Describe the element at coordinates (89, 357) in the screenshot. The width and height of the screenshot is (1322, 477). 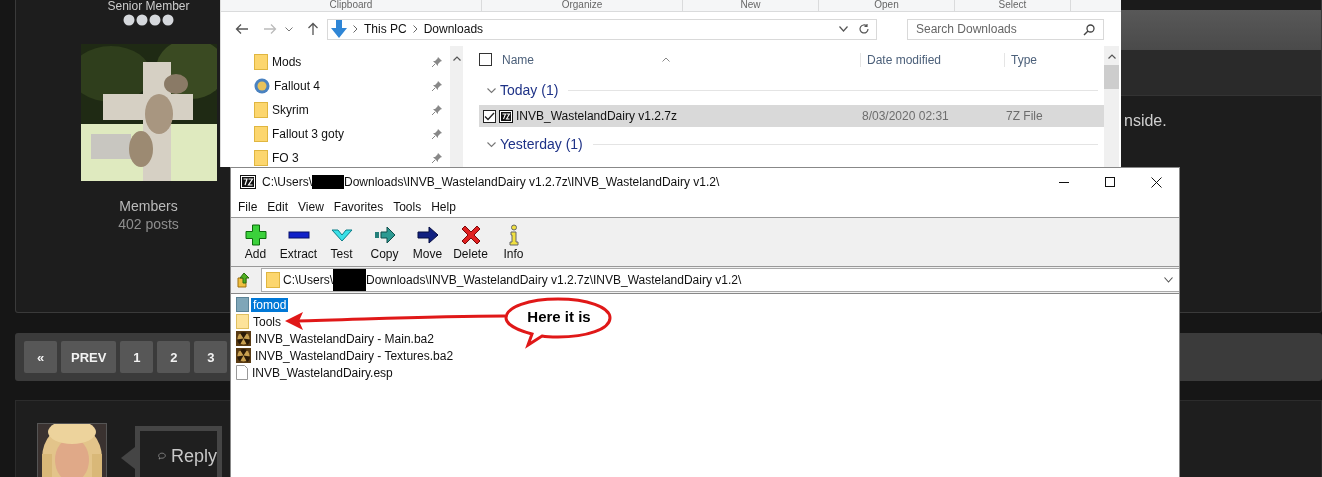
I see `page-button: PREV` at that location.